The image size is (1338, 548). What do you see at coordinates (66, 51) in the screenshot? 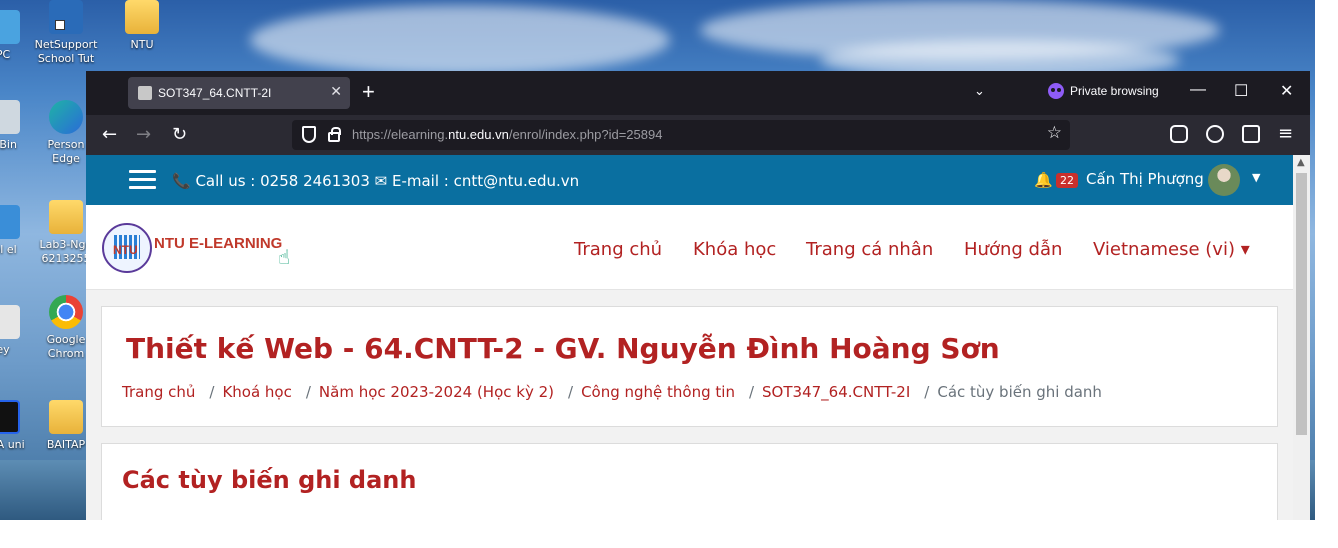
I see `desktop-icon-label: NetSupport School Tut` at bounding box center [66, 51].